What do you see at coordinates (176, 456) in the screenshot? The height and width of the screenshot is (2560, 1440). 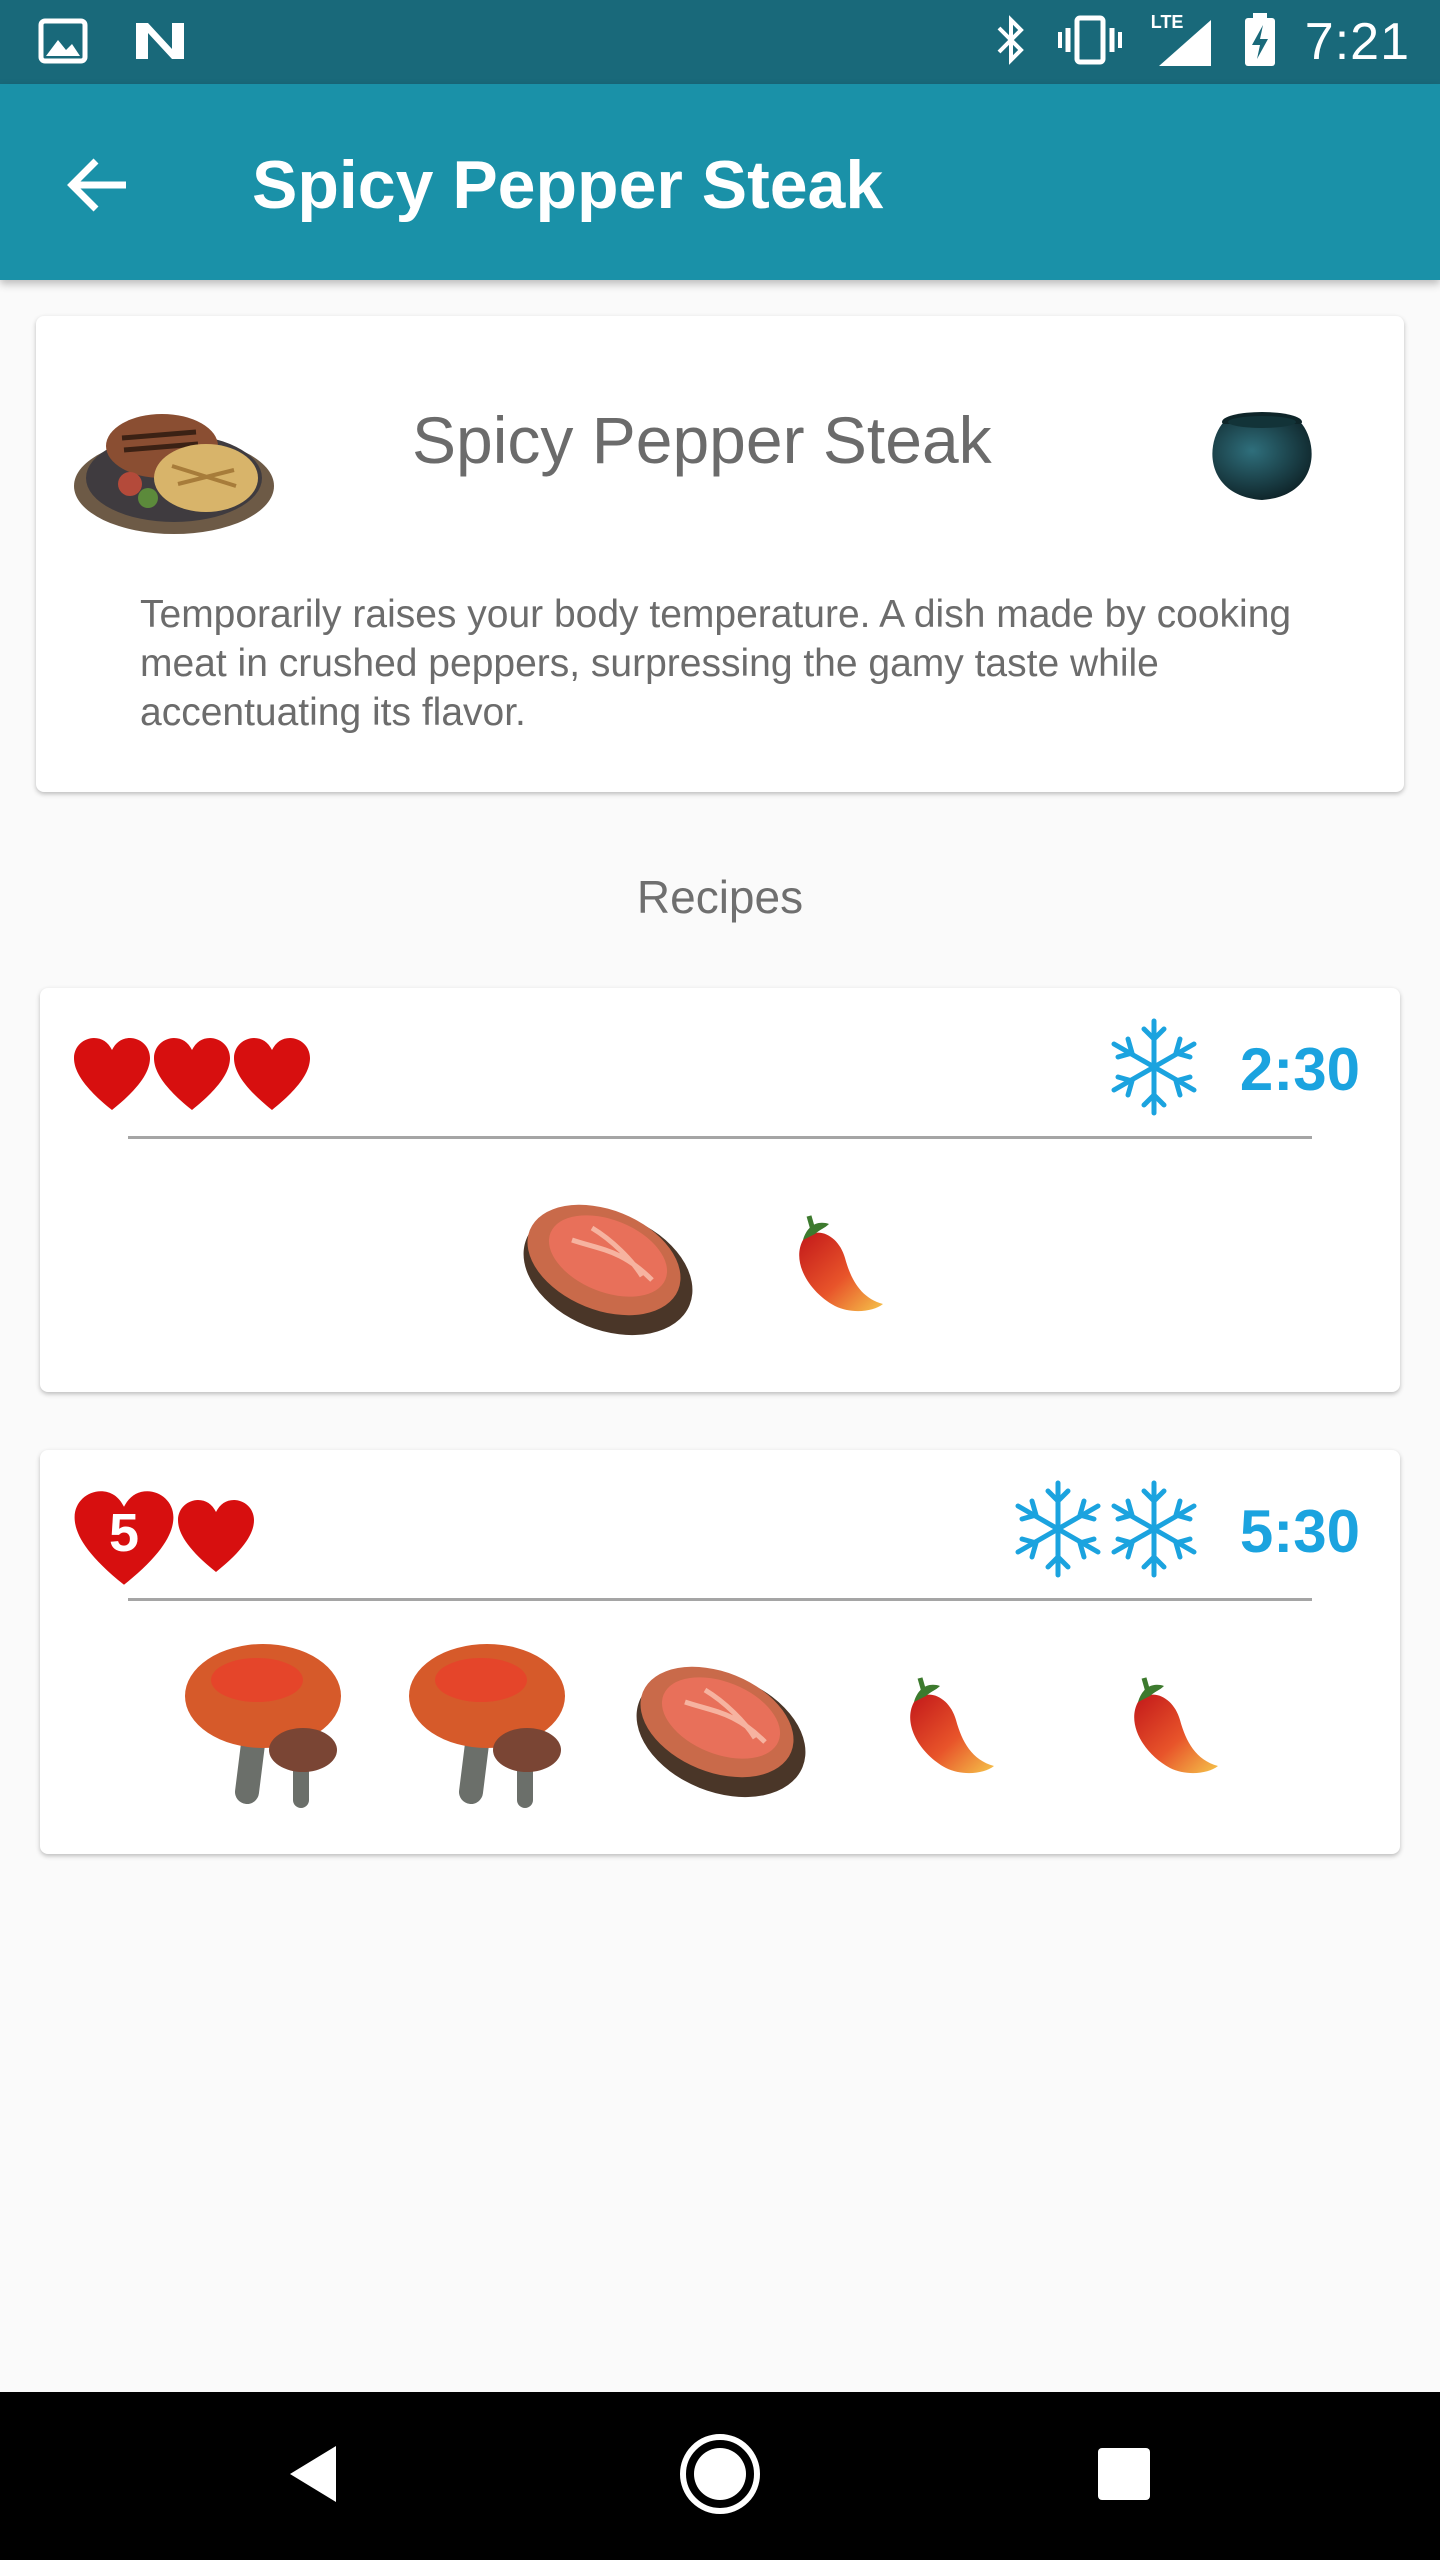 I see `steak-plate-icon` at bounding box center [176, 456].